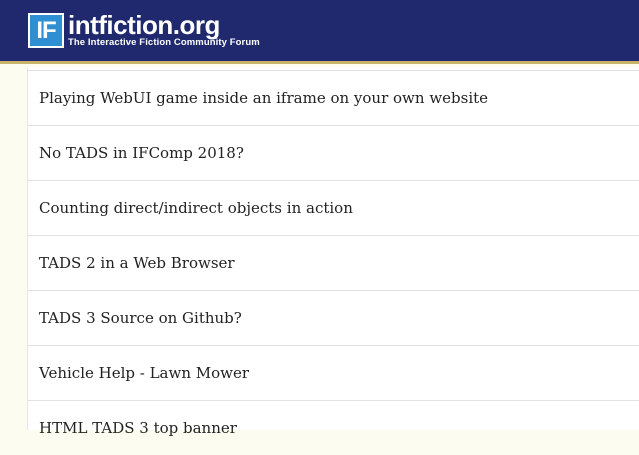 This screenshot has height=455, width=639. Describe the element at coordinates (333, 152) in the screenshot. I see `table-row: No TADS in IFComp 2018?` at that location.